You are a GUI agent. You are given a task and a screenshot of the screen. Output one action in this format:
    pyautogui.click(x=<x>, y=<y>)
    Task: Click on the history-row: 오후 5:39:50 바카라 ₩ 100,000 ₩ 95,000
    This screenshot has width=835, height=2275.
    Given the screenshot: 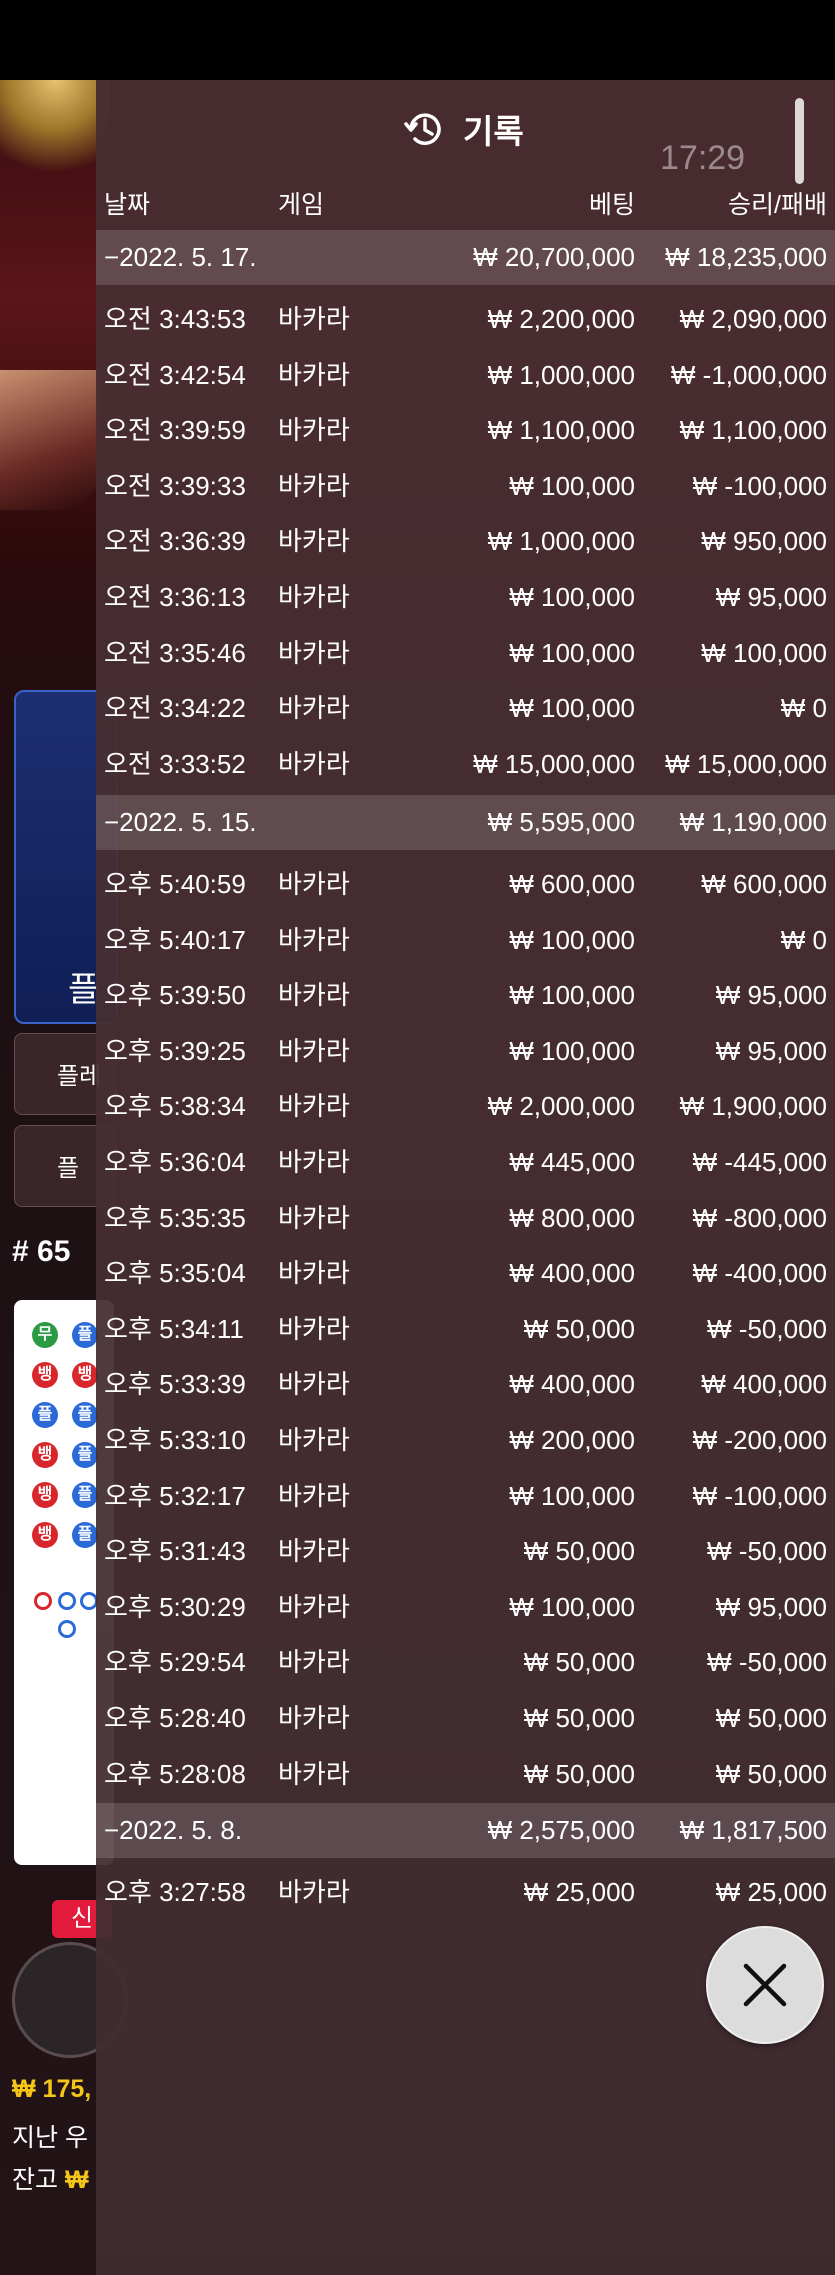 What is the action you would take?
    pyautogui.click(x=465, y=995)
    